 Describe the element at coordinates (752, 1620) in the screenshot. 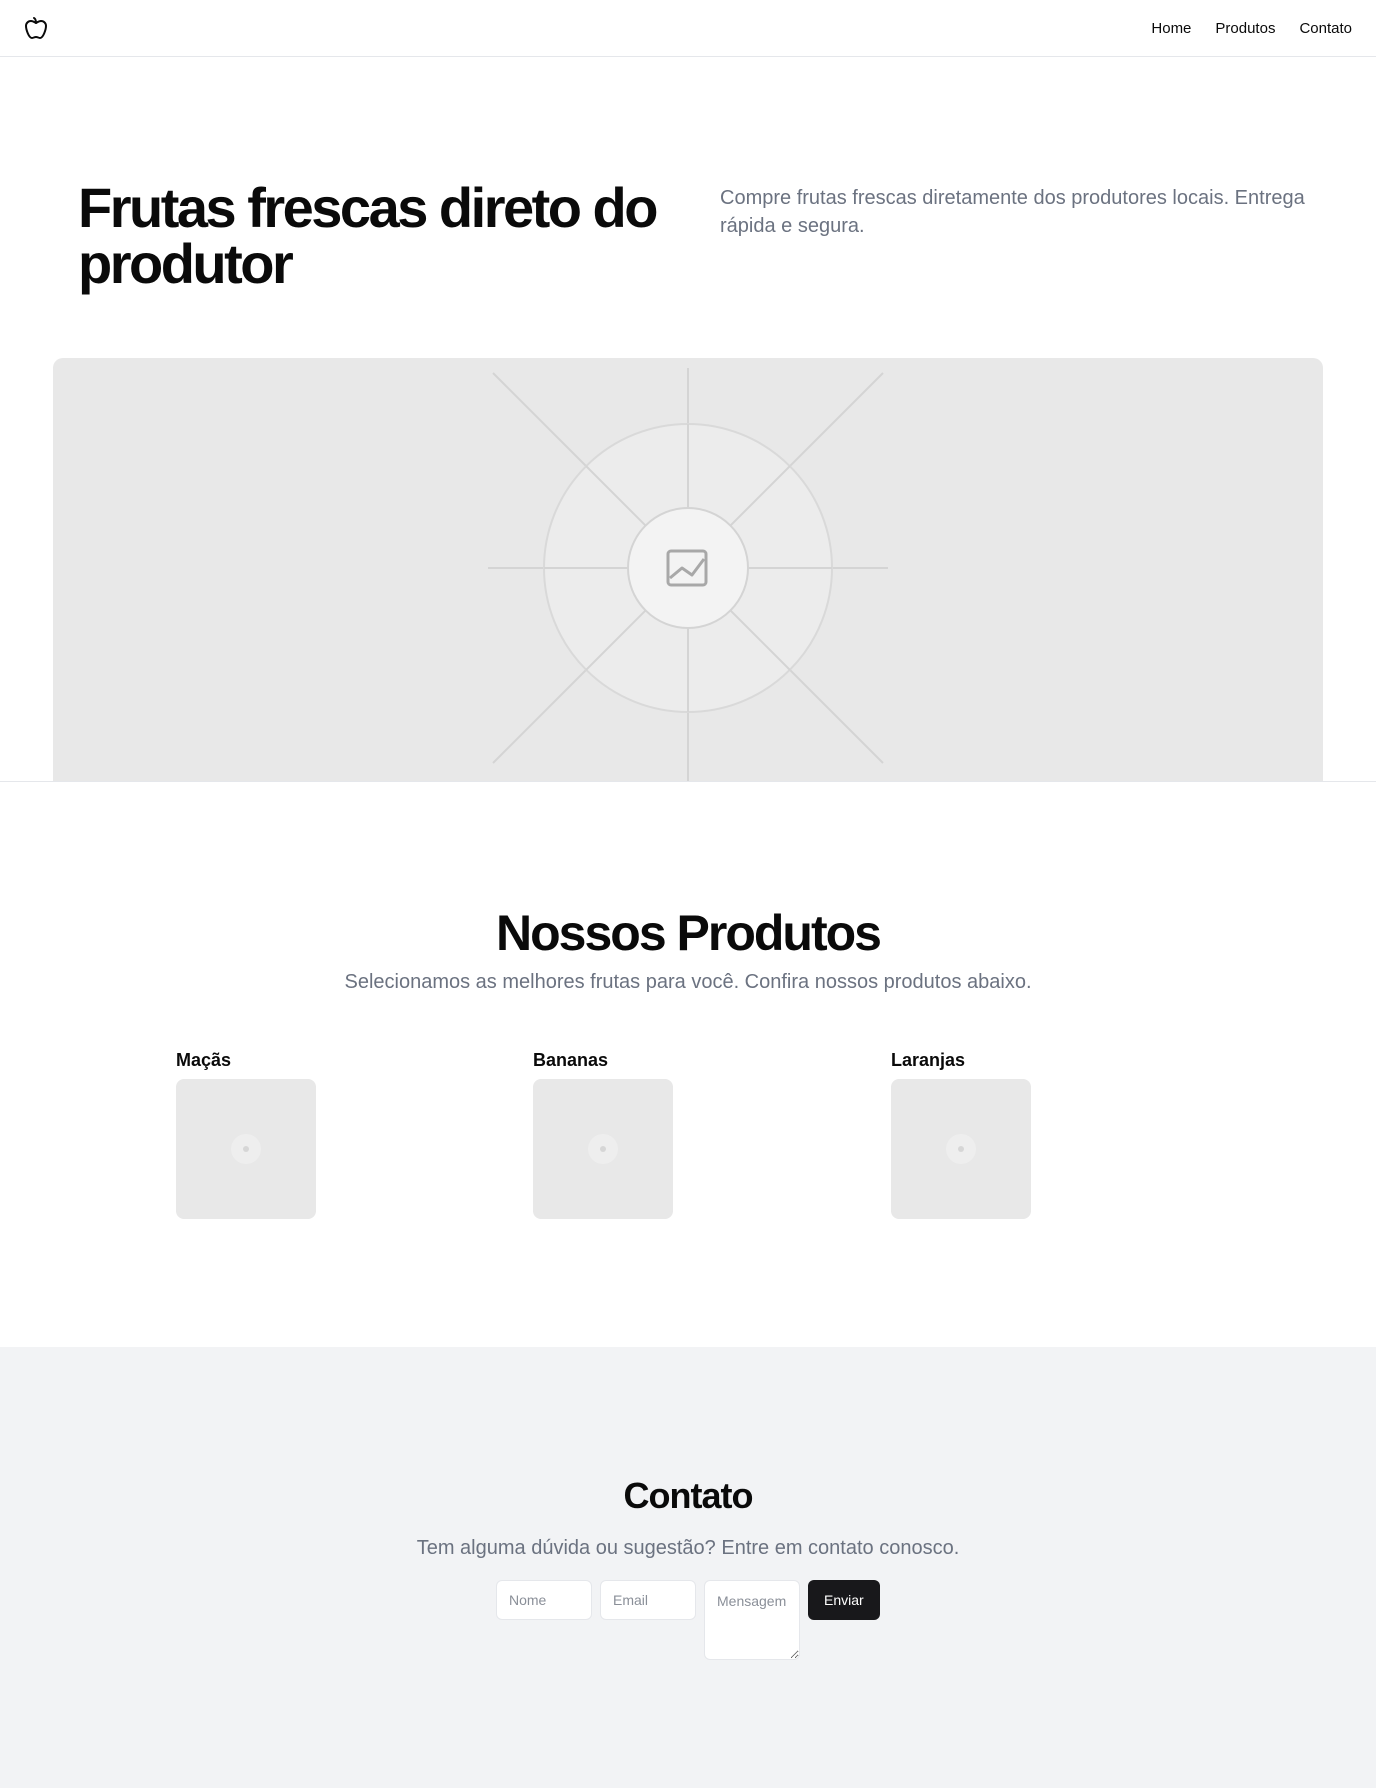

I see `message-textarea` at that location.